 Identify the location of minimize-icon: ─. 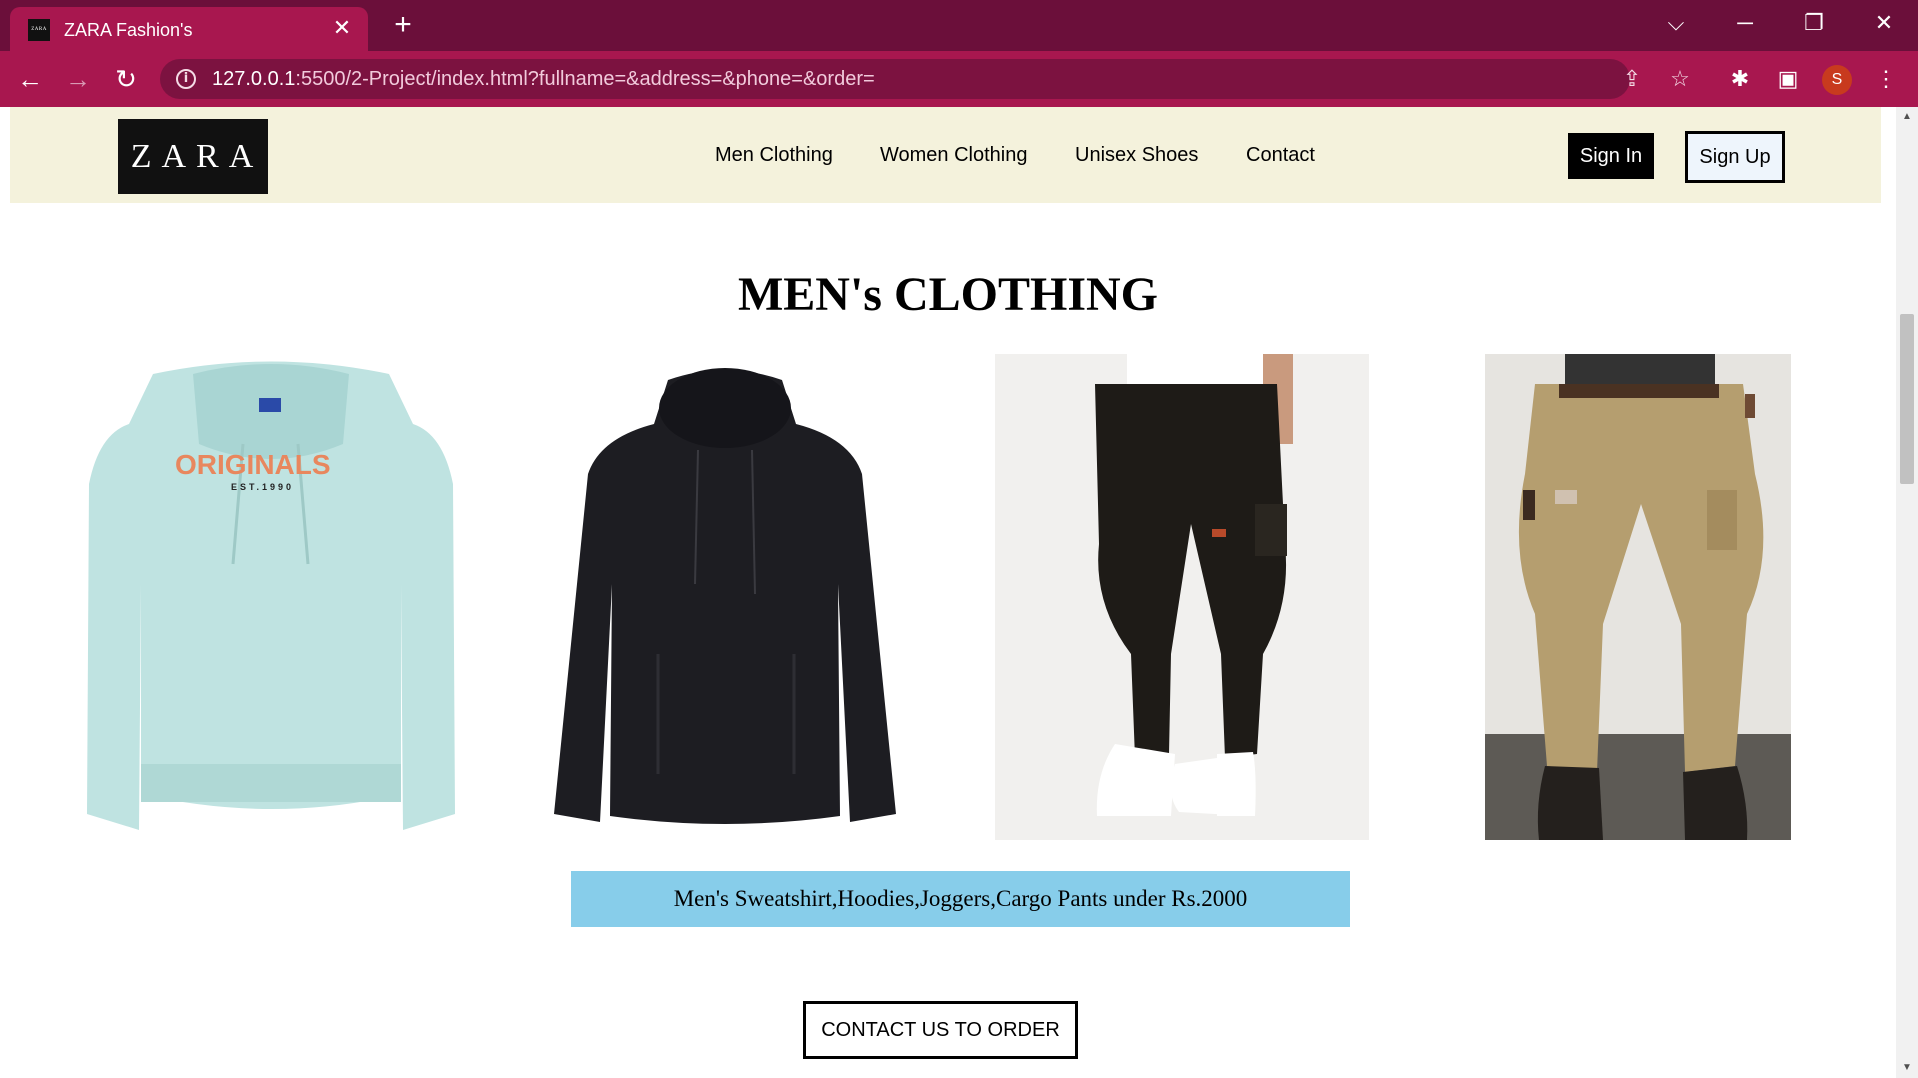
(1745, 23).